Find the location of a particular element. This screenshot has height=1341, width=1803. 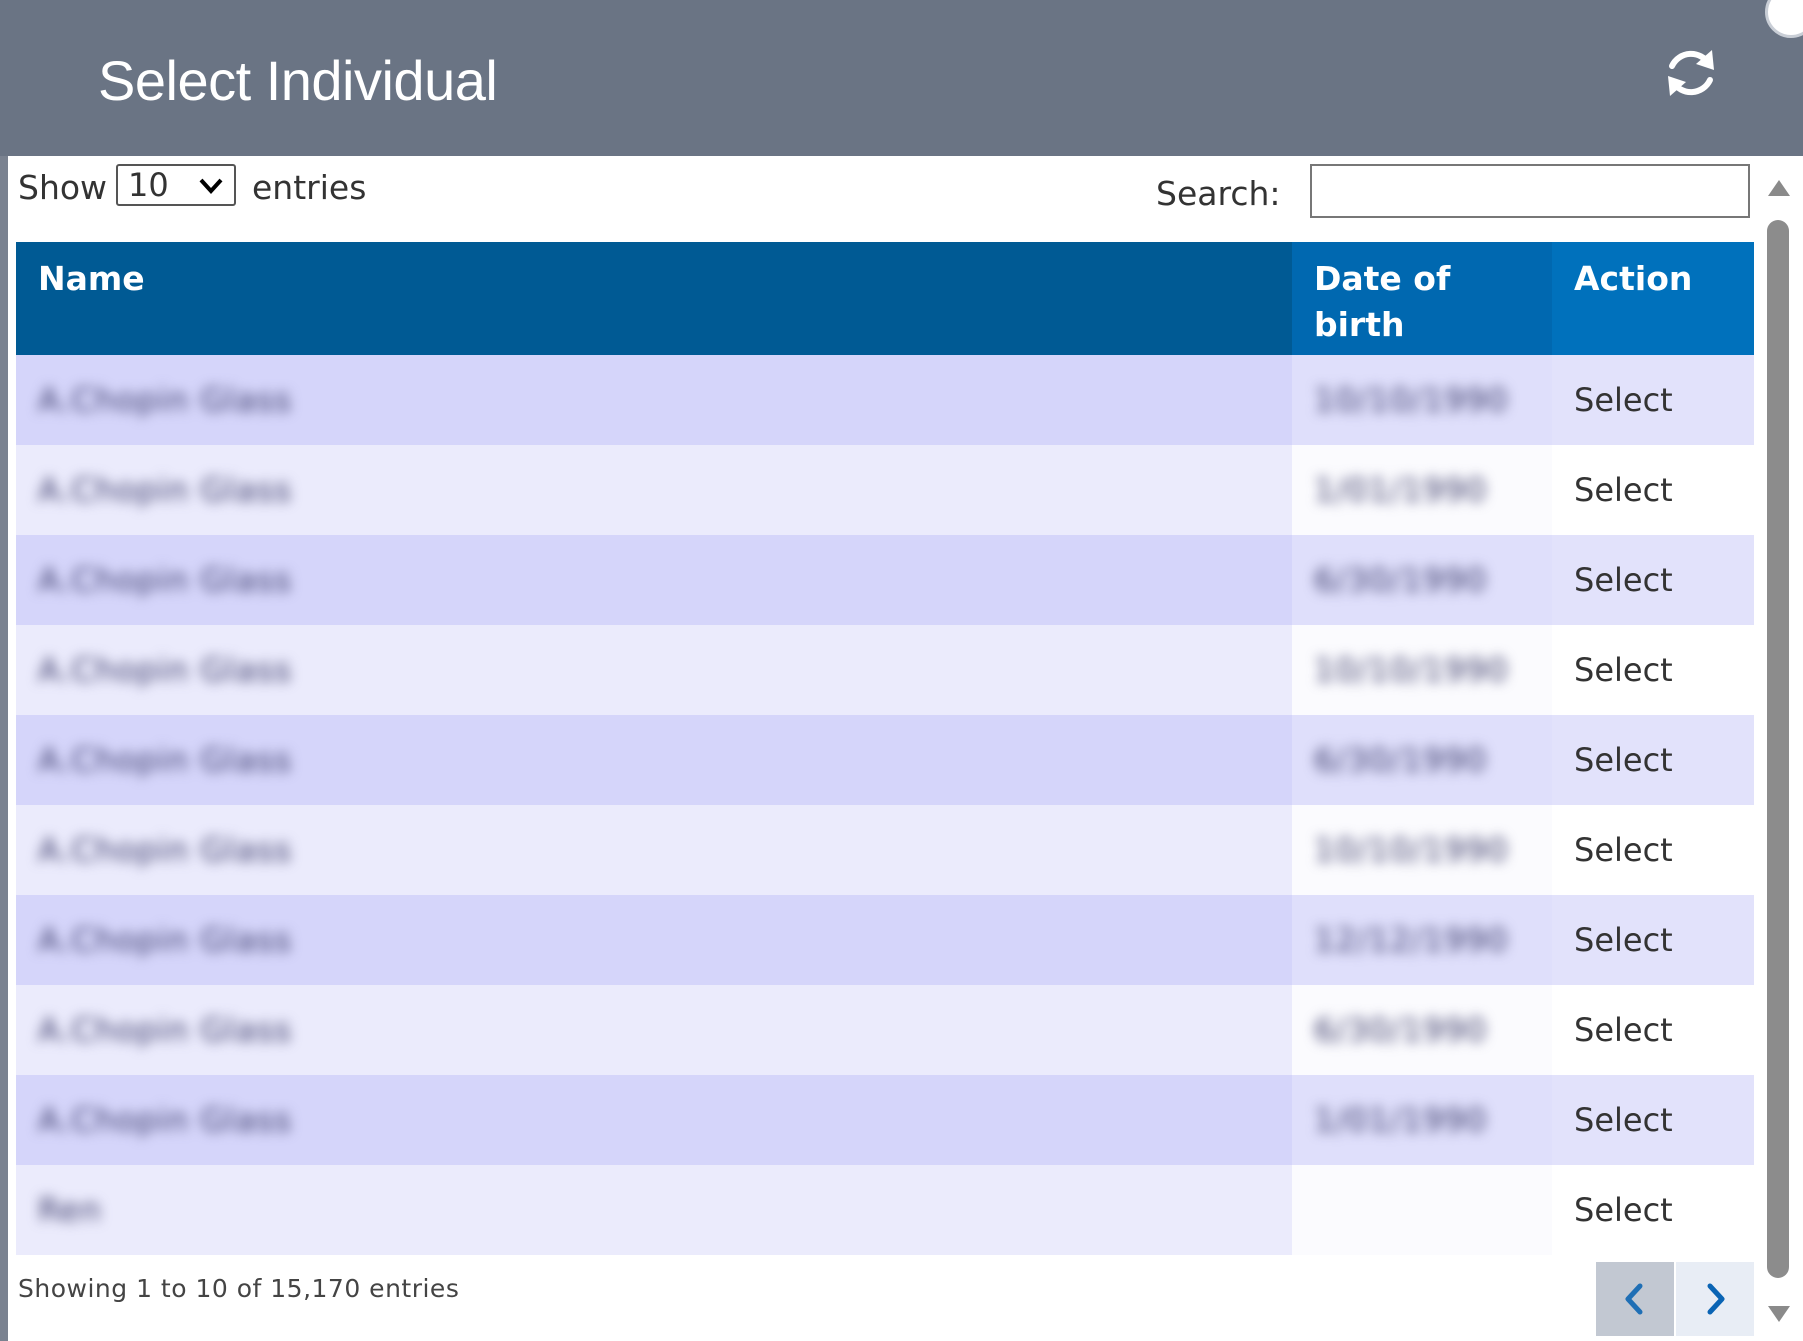

column-header-action: Action is located at coordinates (1653, 298).